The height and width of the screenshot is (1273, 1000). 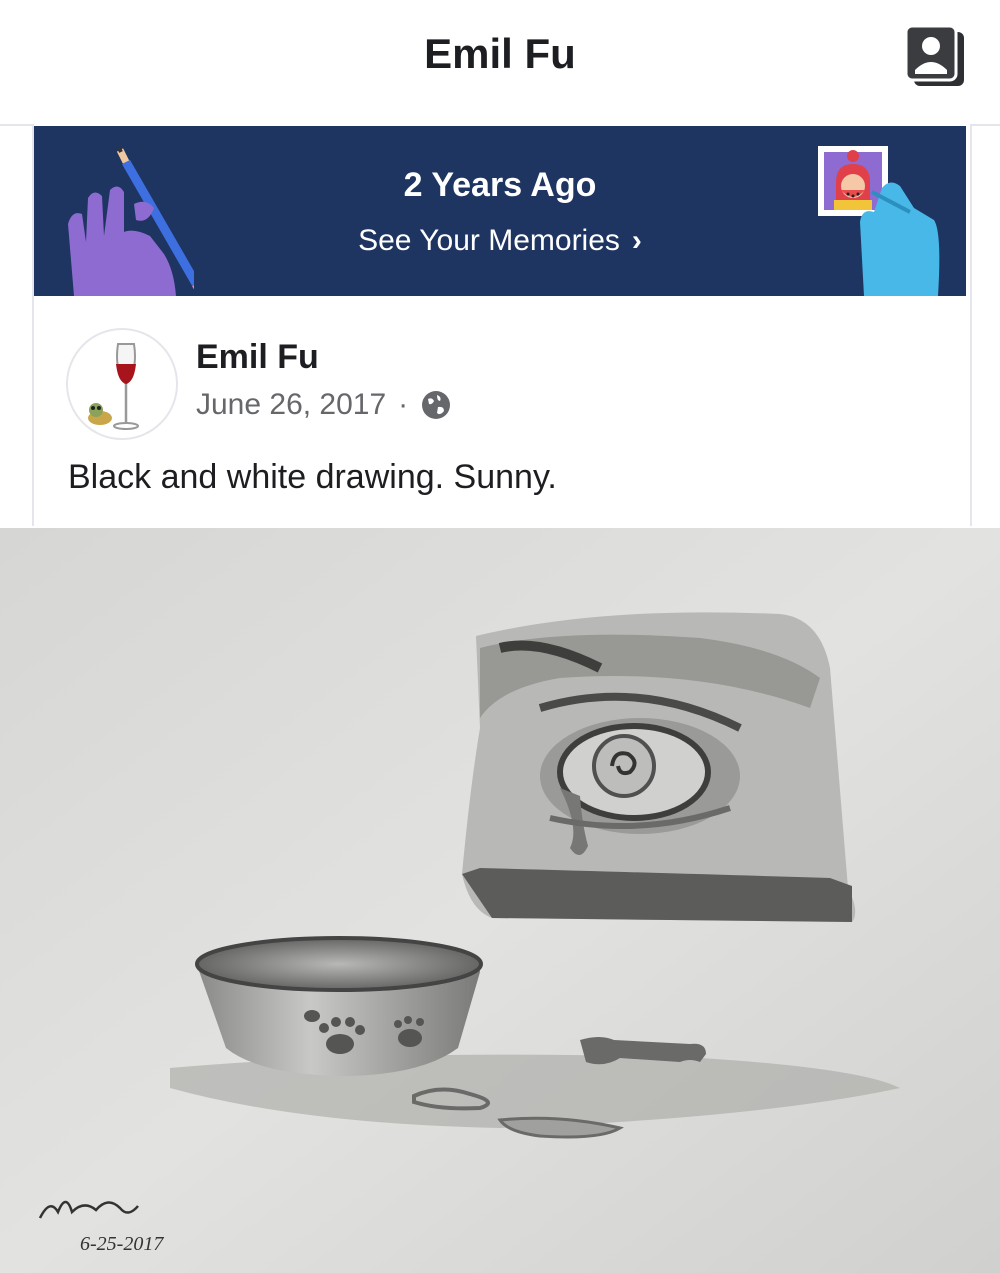 What do you see at coordinates (500, 211) in the screenshot?
I see `memories-banner: 2 Years Ago See Your Memories ›` at bounding box center [500, 211].